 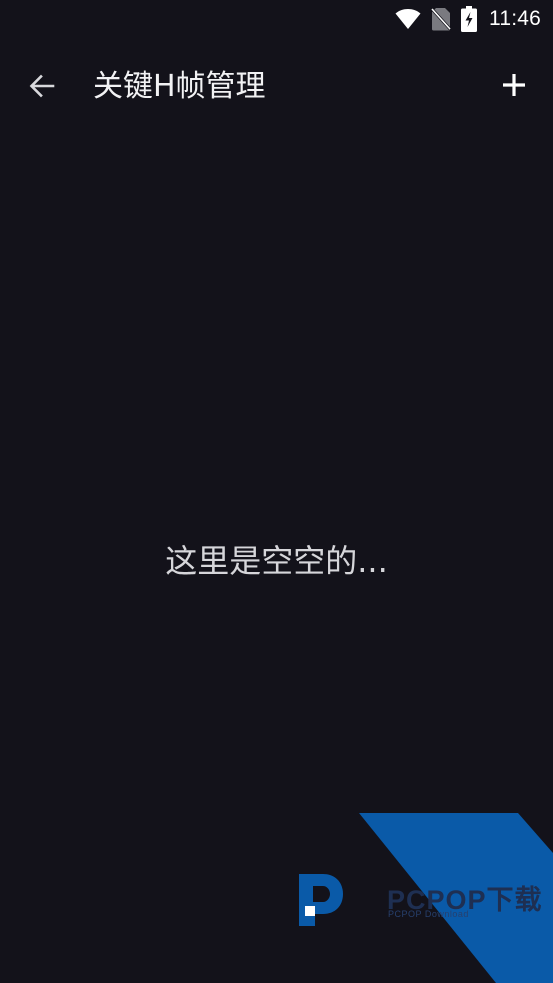 What do you see at coordinates (276, 88) in the screenshot?
I see `app-bar: 关键H帧管理` at bounding box center [276, 88].